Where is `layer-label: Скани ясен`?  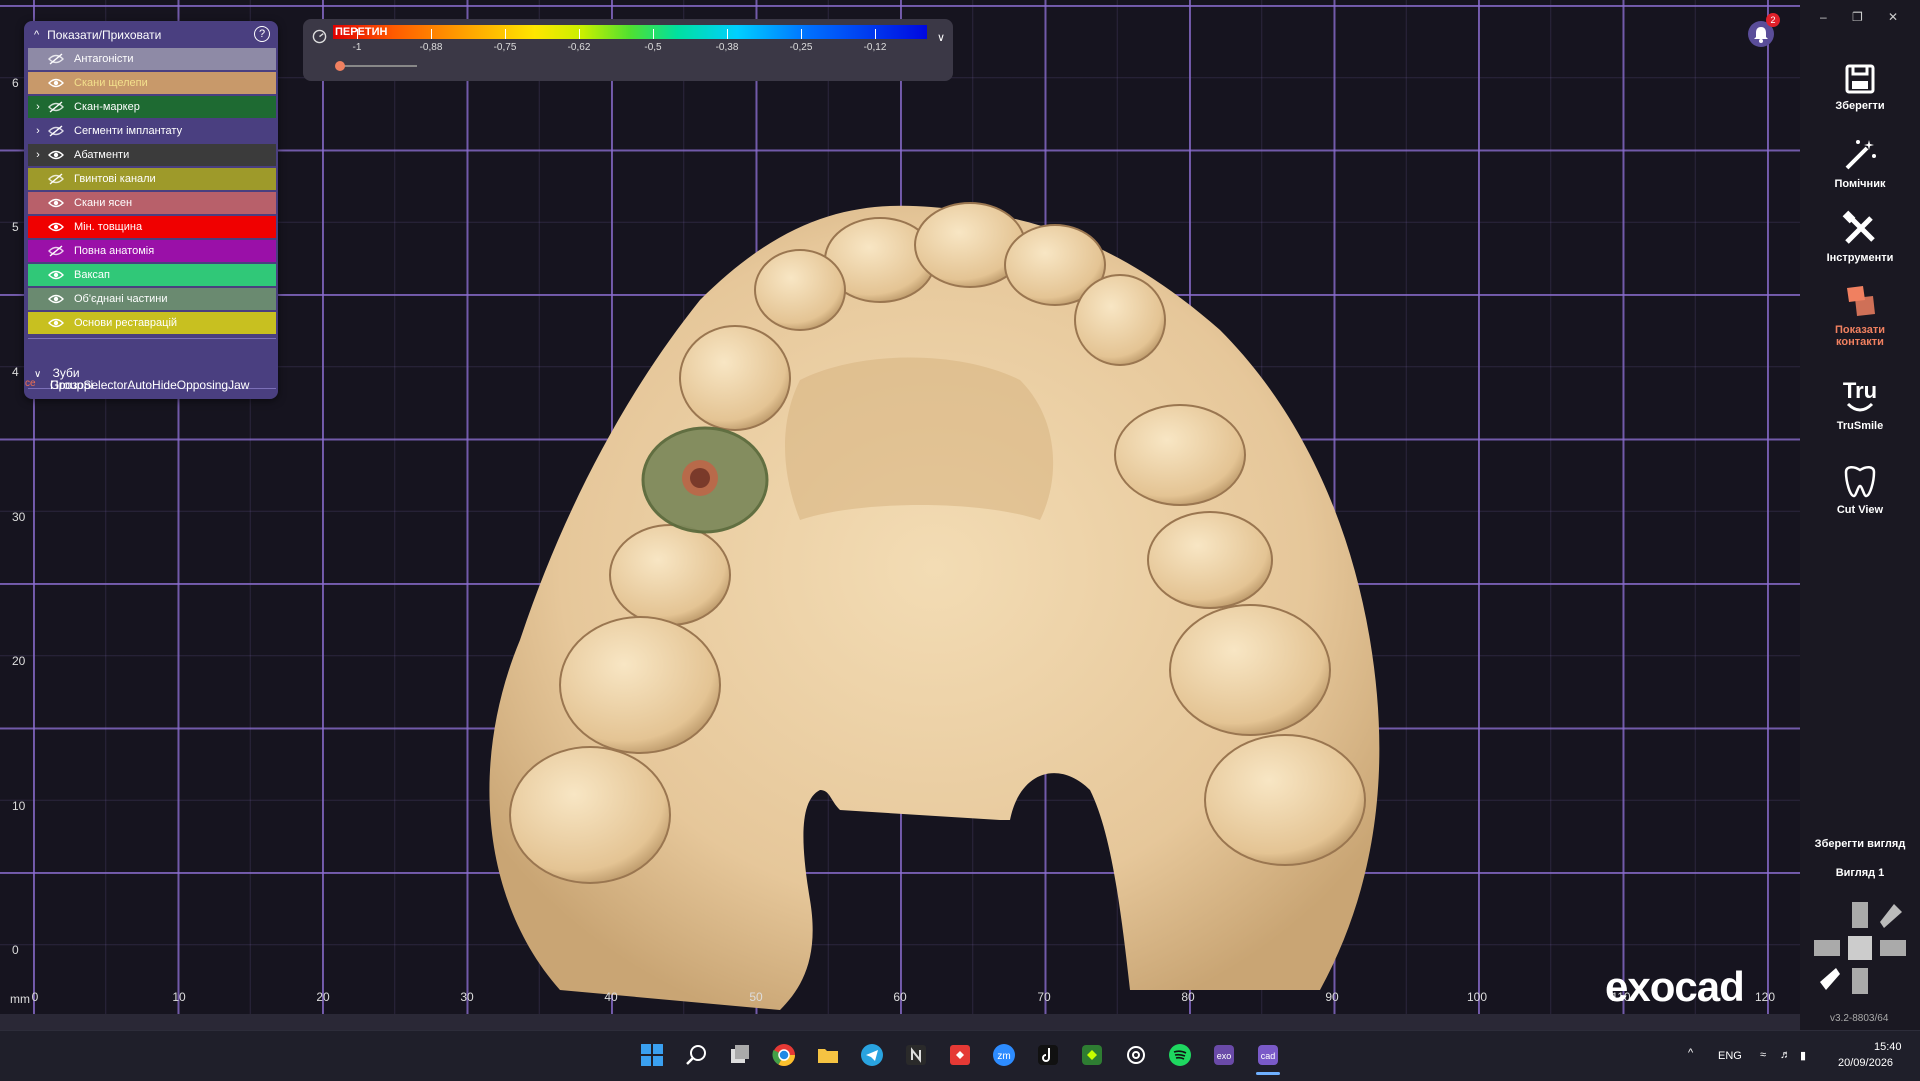
layer-label: Скани ясен is located at coordinates (103, 203).